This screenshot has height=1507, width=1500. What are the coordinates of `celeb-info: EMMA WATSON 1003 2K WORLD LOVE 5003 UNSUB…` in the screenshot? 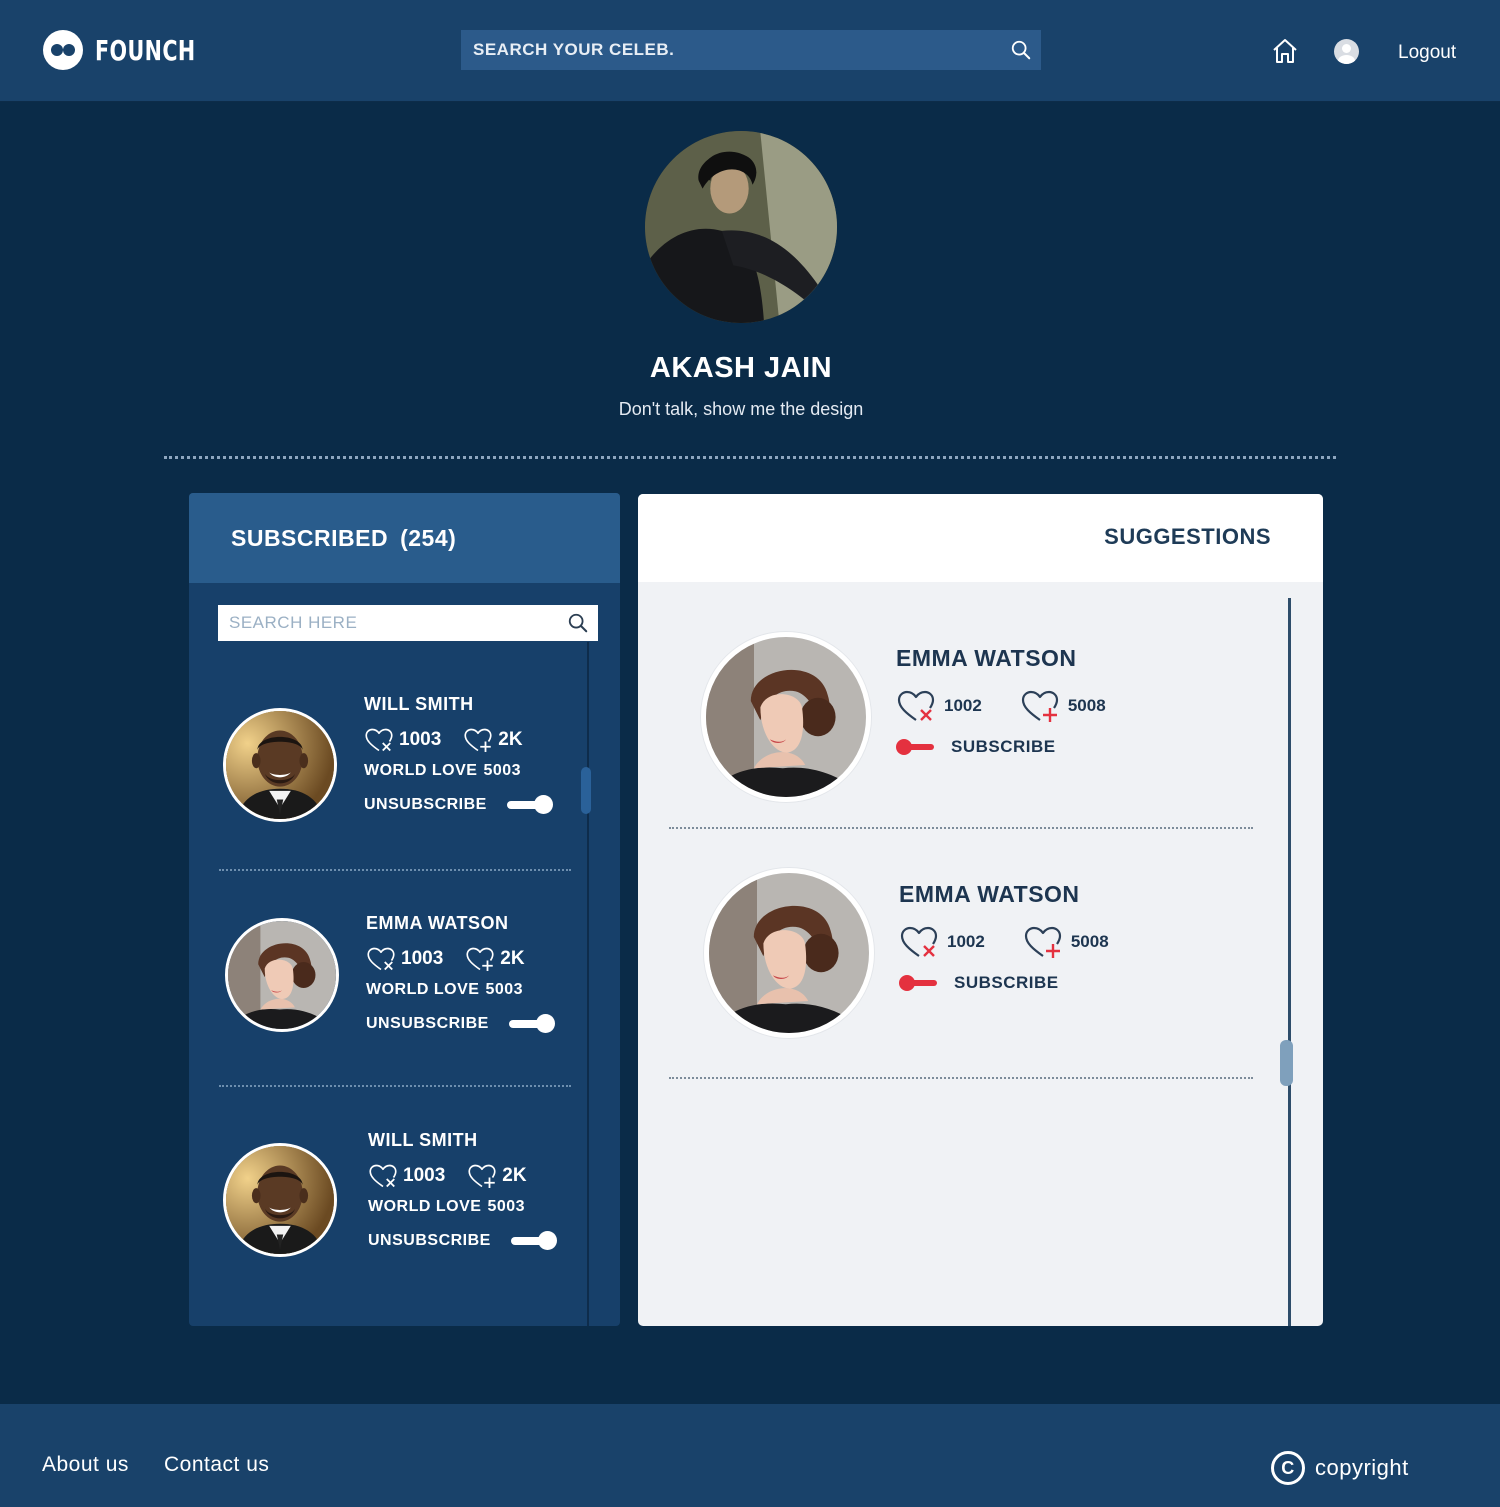 It's located at (460, 973).